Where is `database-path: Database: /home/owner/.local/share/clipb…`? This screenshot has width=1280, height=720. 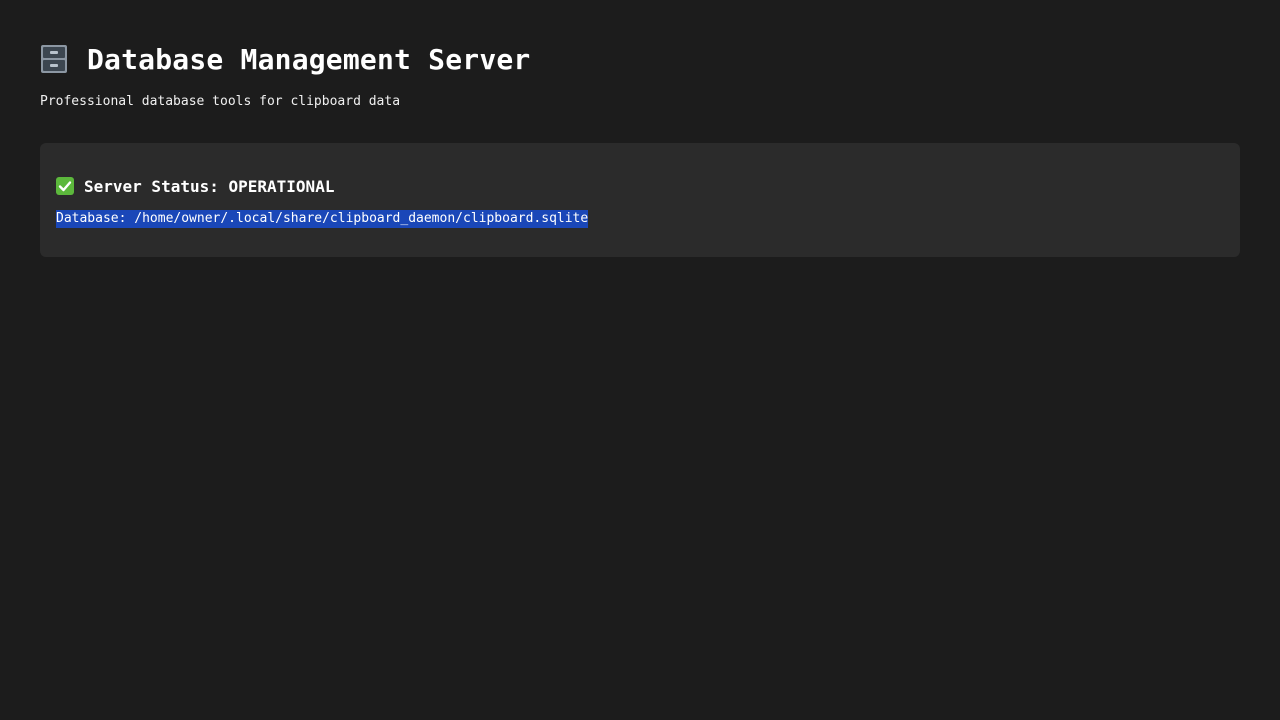
database-path: Database: /home/owner/.local/share/clipb… is located at coordinates (322, 219).